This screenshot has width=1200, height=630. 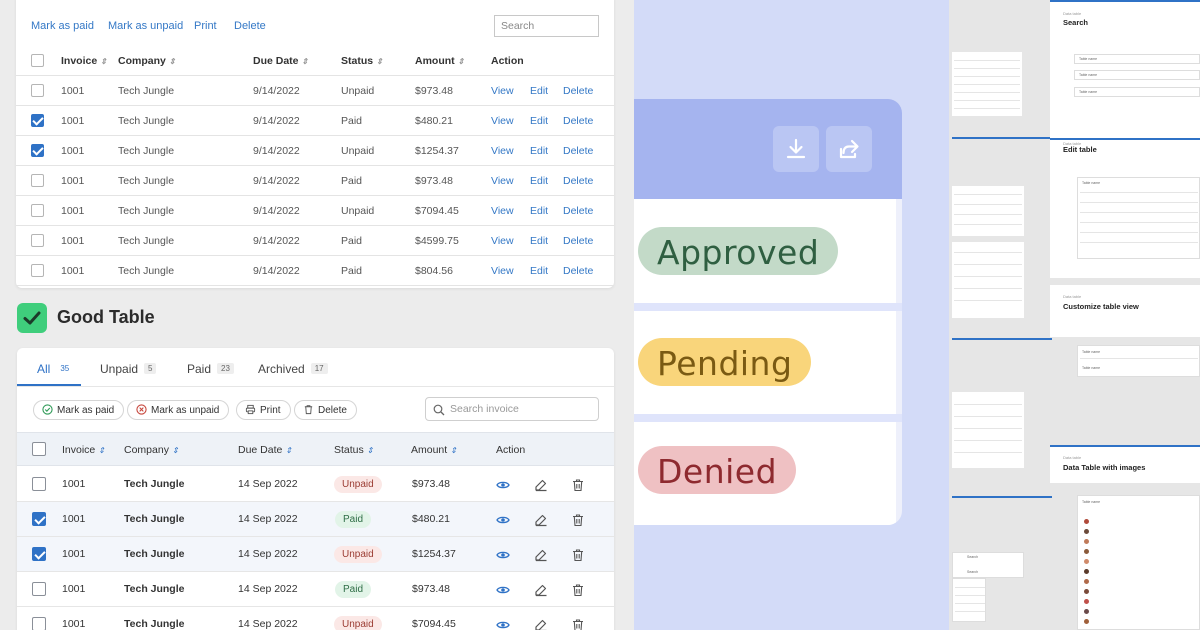 I want to click on status-cell: Unpaid, so click(x=358, y=91).